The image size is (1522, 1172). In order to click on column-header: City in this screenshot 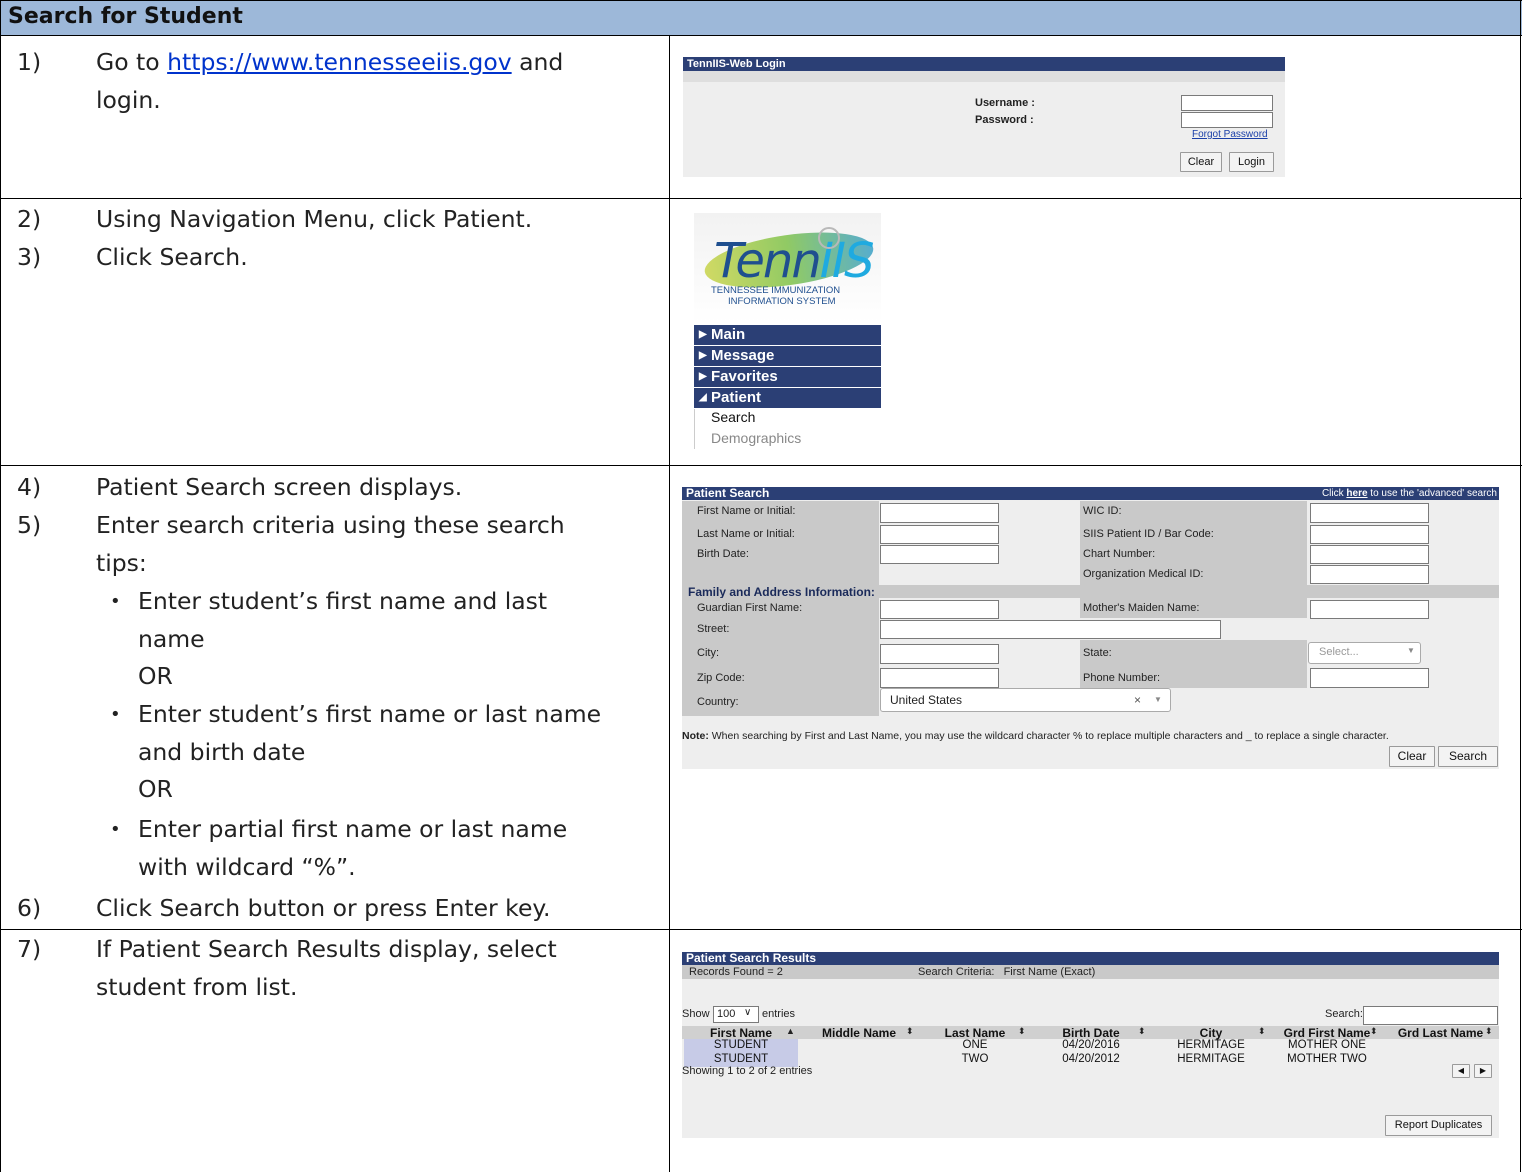, I will do `click(1211, 1033)`.